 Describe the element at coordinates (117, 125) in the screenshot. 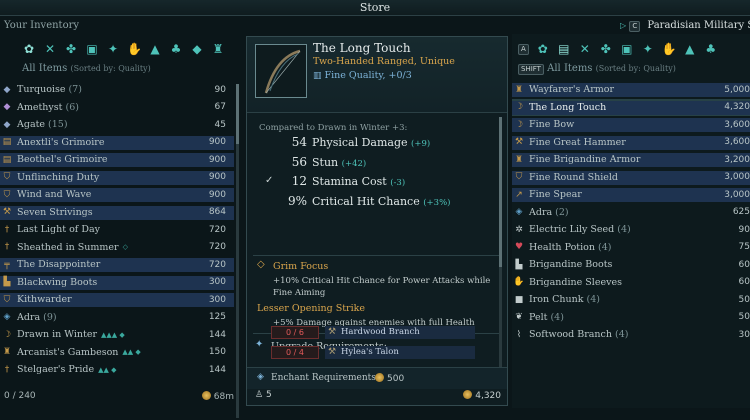

I see `list-item: ◆ Agate (15) 45` at that location.